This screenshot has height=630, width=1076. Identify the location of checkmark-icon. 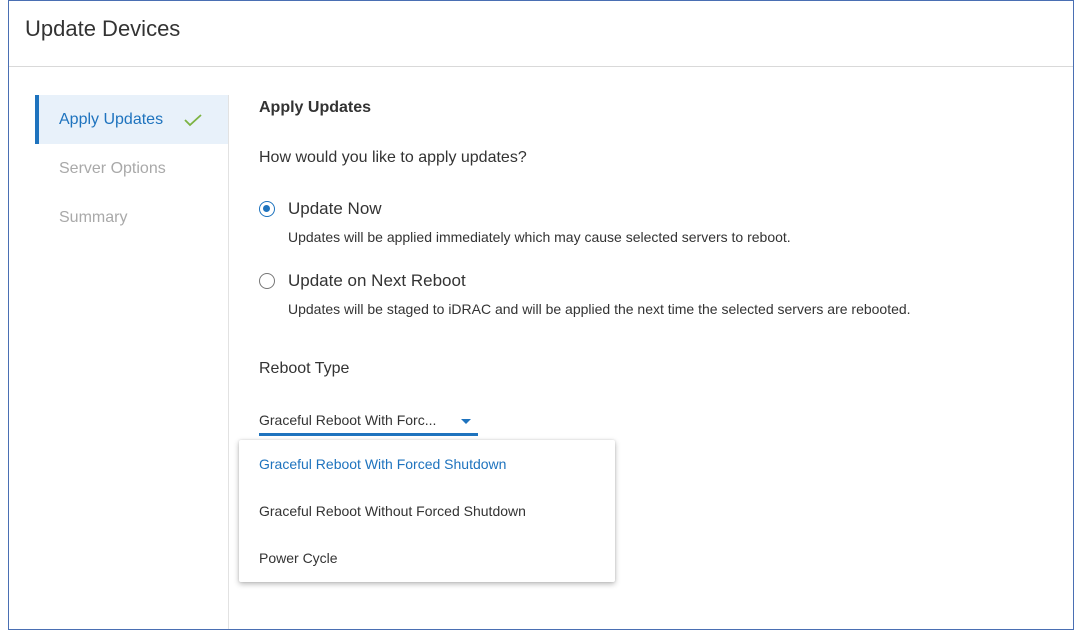
(193, 120).